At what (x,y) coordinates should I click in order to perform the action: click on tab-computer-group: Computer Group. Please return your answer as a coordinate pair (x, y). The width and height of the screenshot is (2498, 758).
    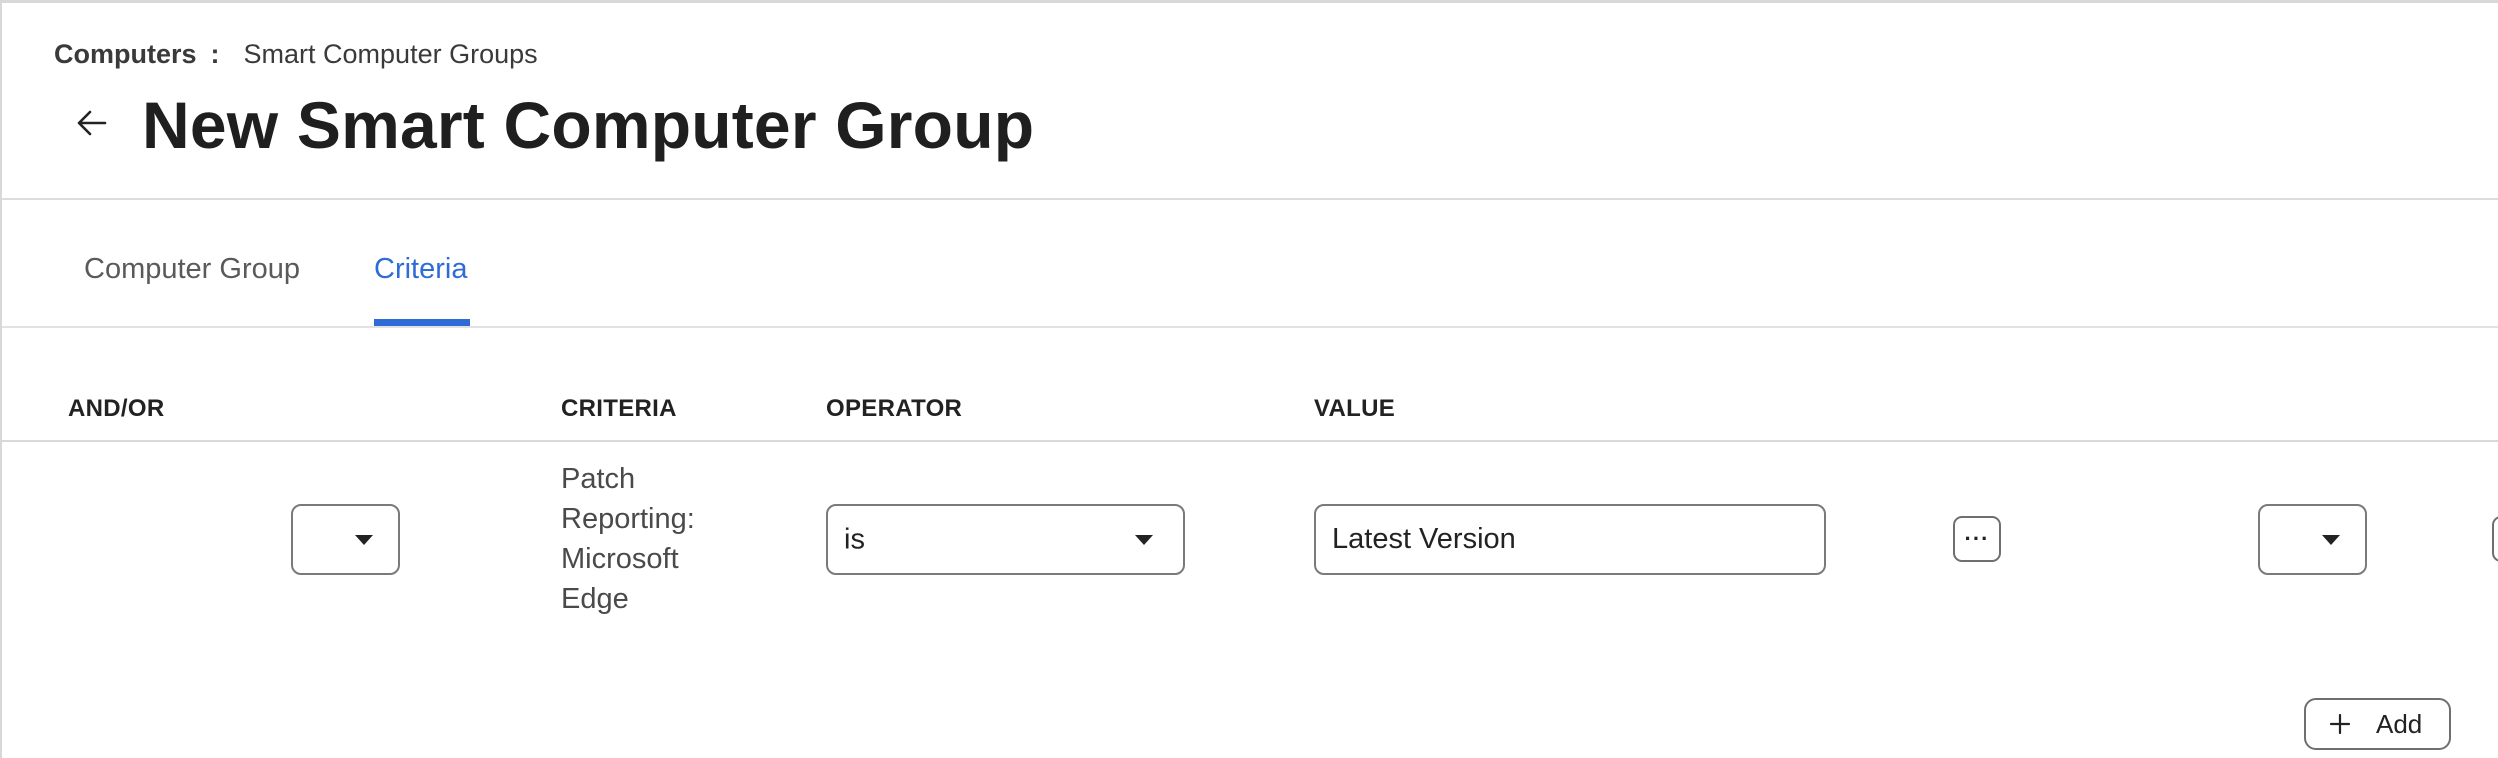
    Looking at the image, I should click on (192, 269).